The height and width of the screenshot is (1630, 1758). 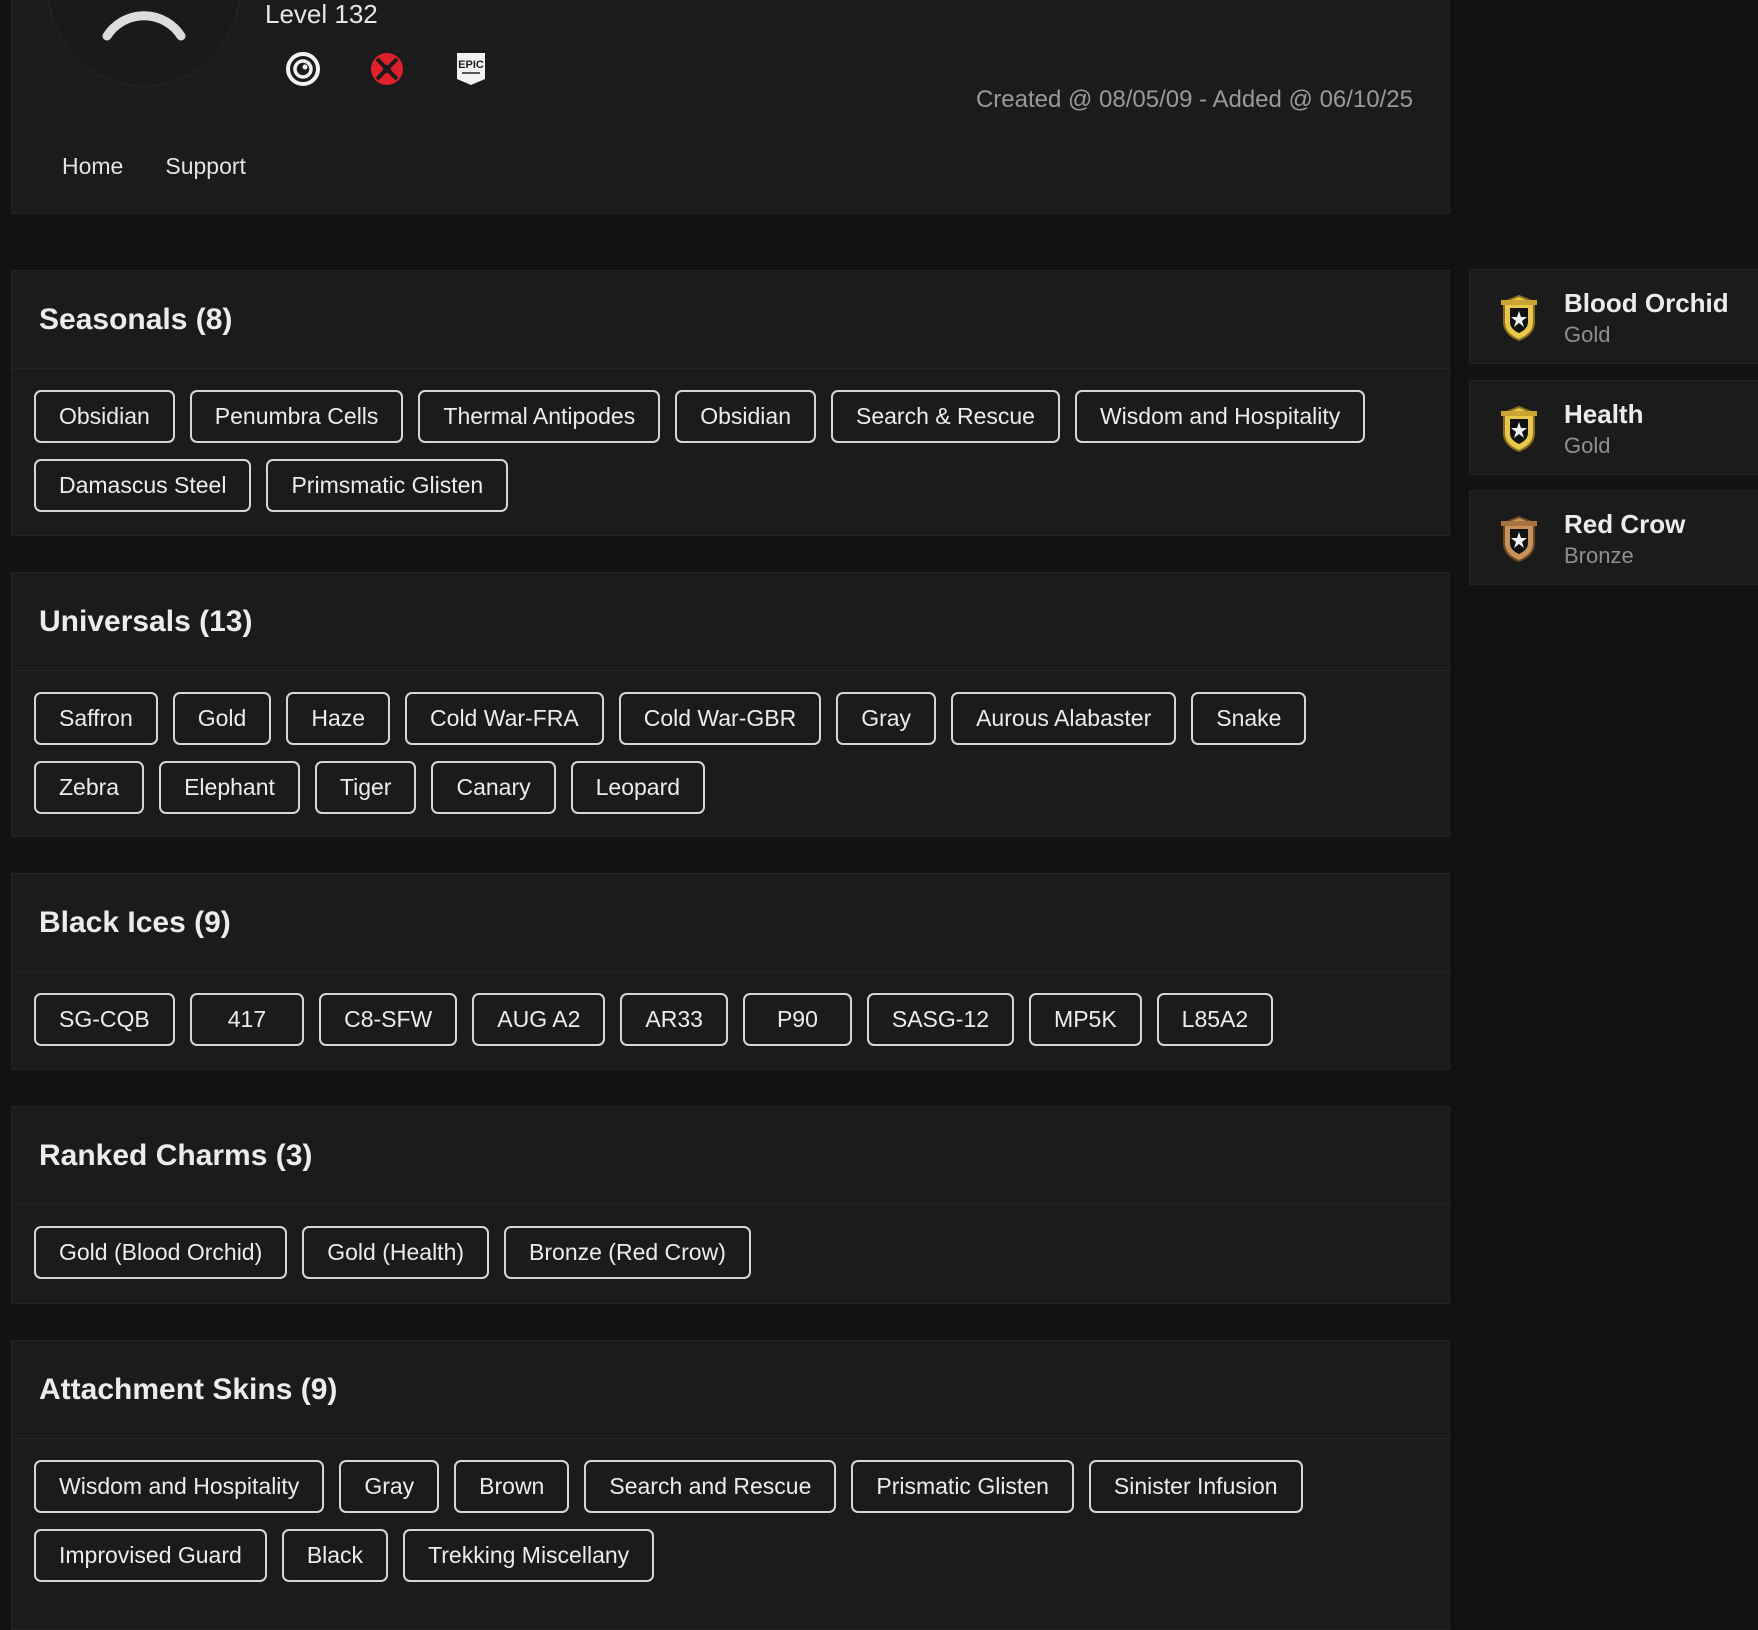 I want to click on attachment-chip: Improvised Guard, so click(x=150, y=1555).